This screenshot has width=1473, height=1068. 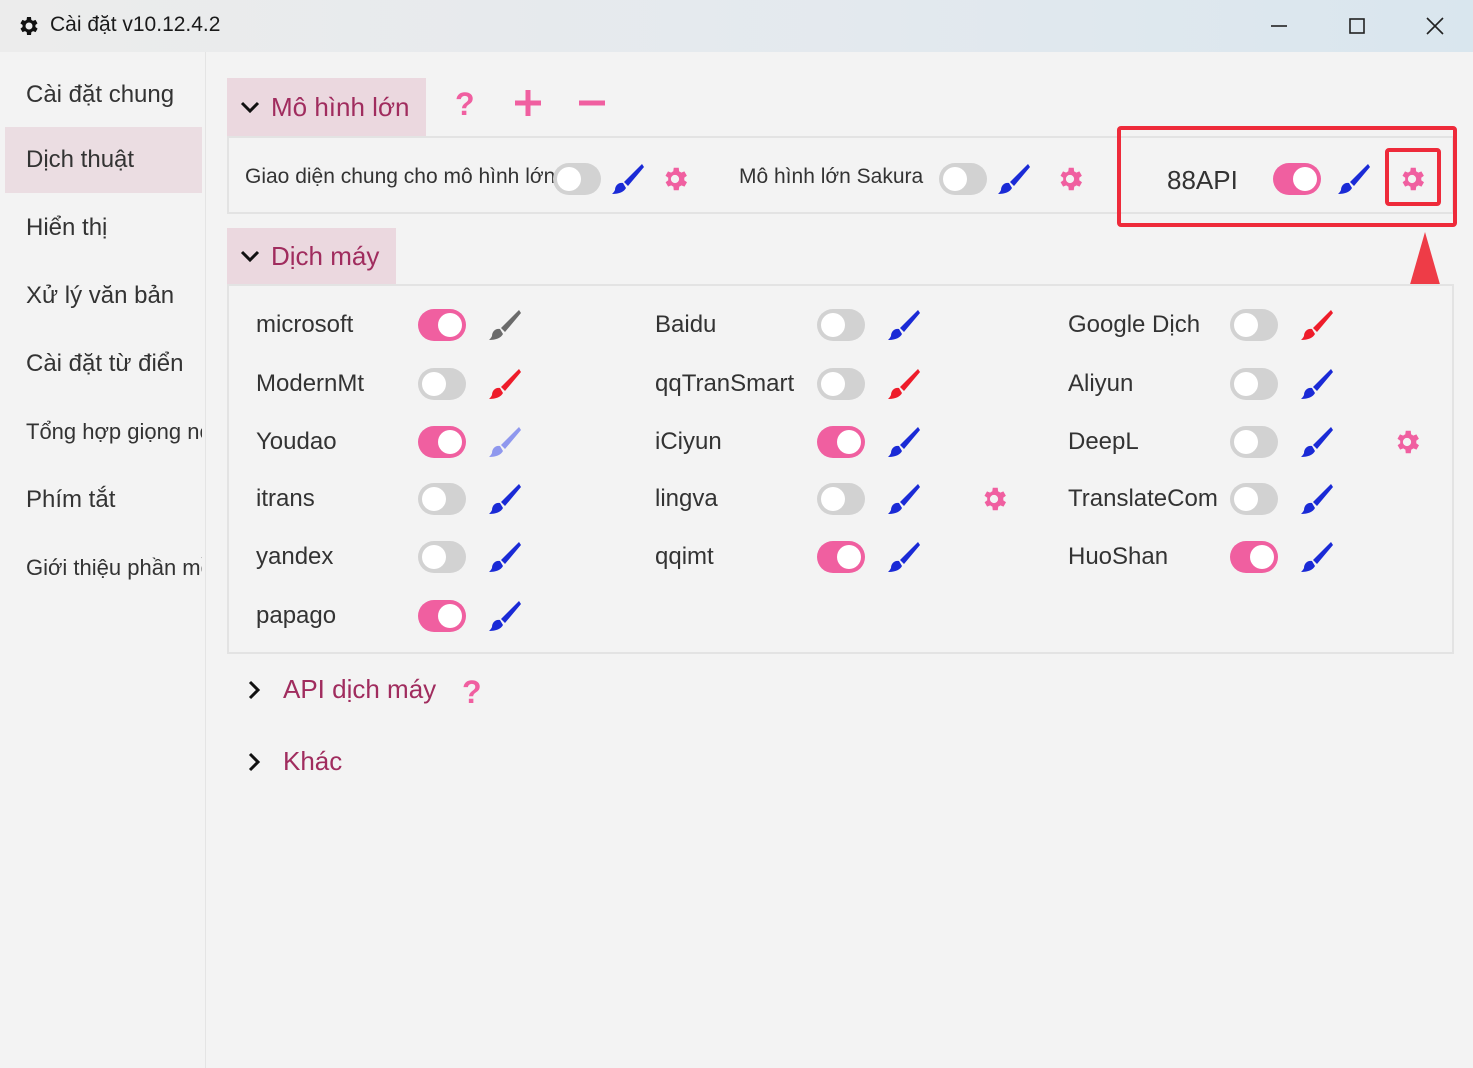 I want to click on mt-section-title: Dịch máy, so click(x=325, y=255).